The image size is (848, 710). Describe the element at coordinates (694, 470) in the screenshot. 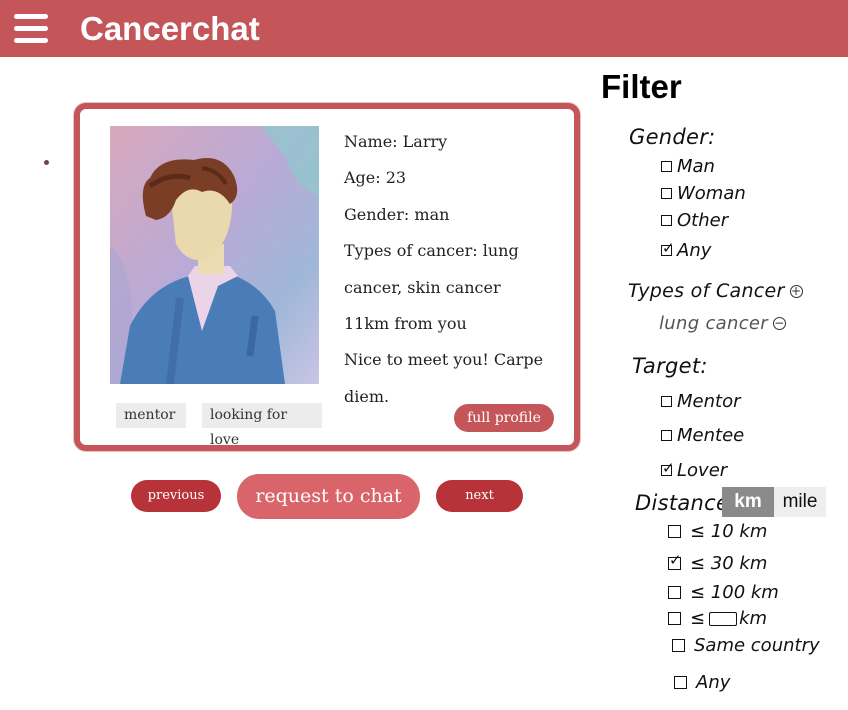

I see `target-option-lover: Lover` at that location.